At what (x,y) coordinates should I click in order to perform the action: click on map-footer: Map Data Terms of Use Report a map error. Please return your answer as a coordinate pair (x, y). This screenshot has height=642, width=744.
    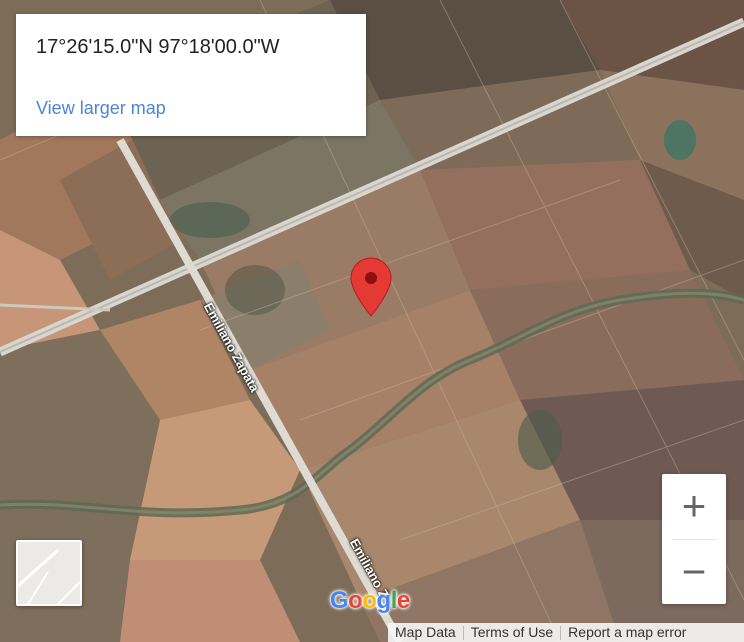
    Looking at the image, I should click on (566, 632).